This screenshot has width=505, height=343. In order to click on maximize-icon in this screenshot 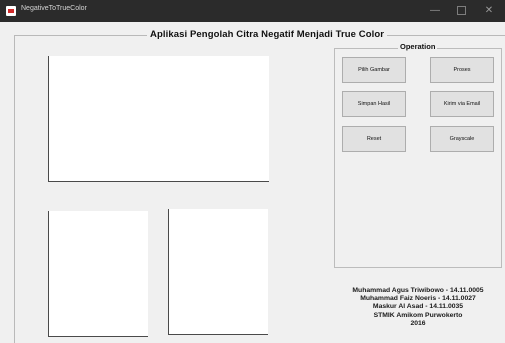, I will do `click(461, 10)`.